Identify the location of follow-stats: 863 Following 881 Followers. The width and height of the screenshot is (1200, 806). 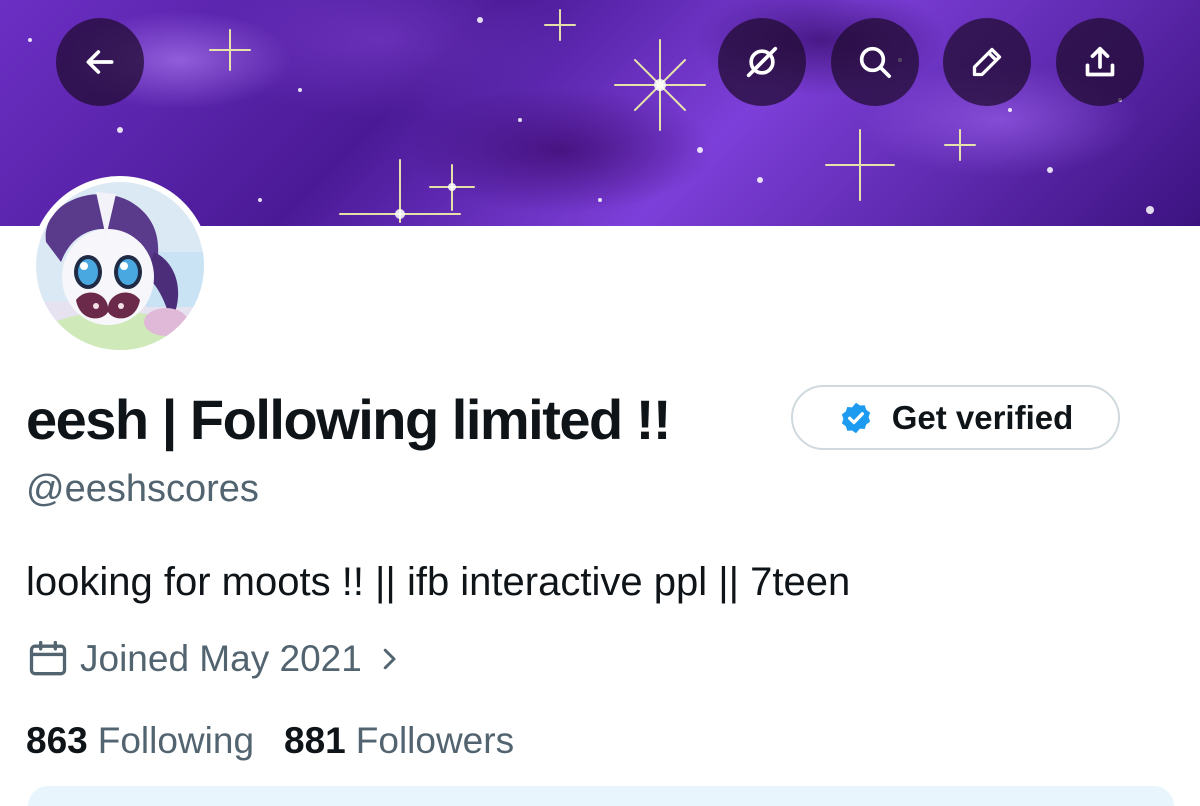
(285, 741).